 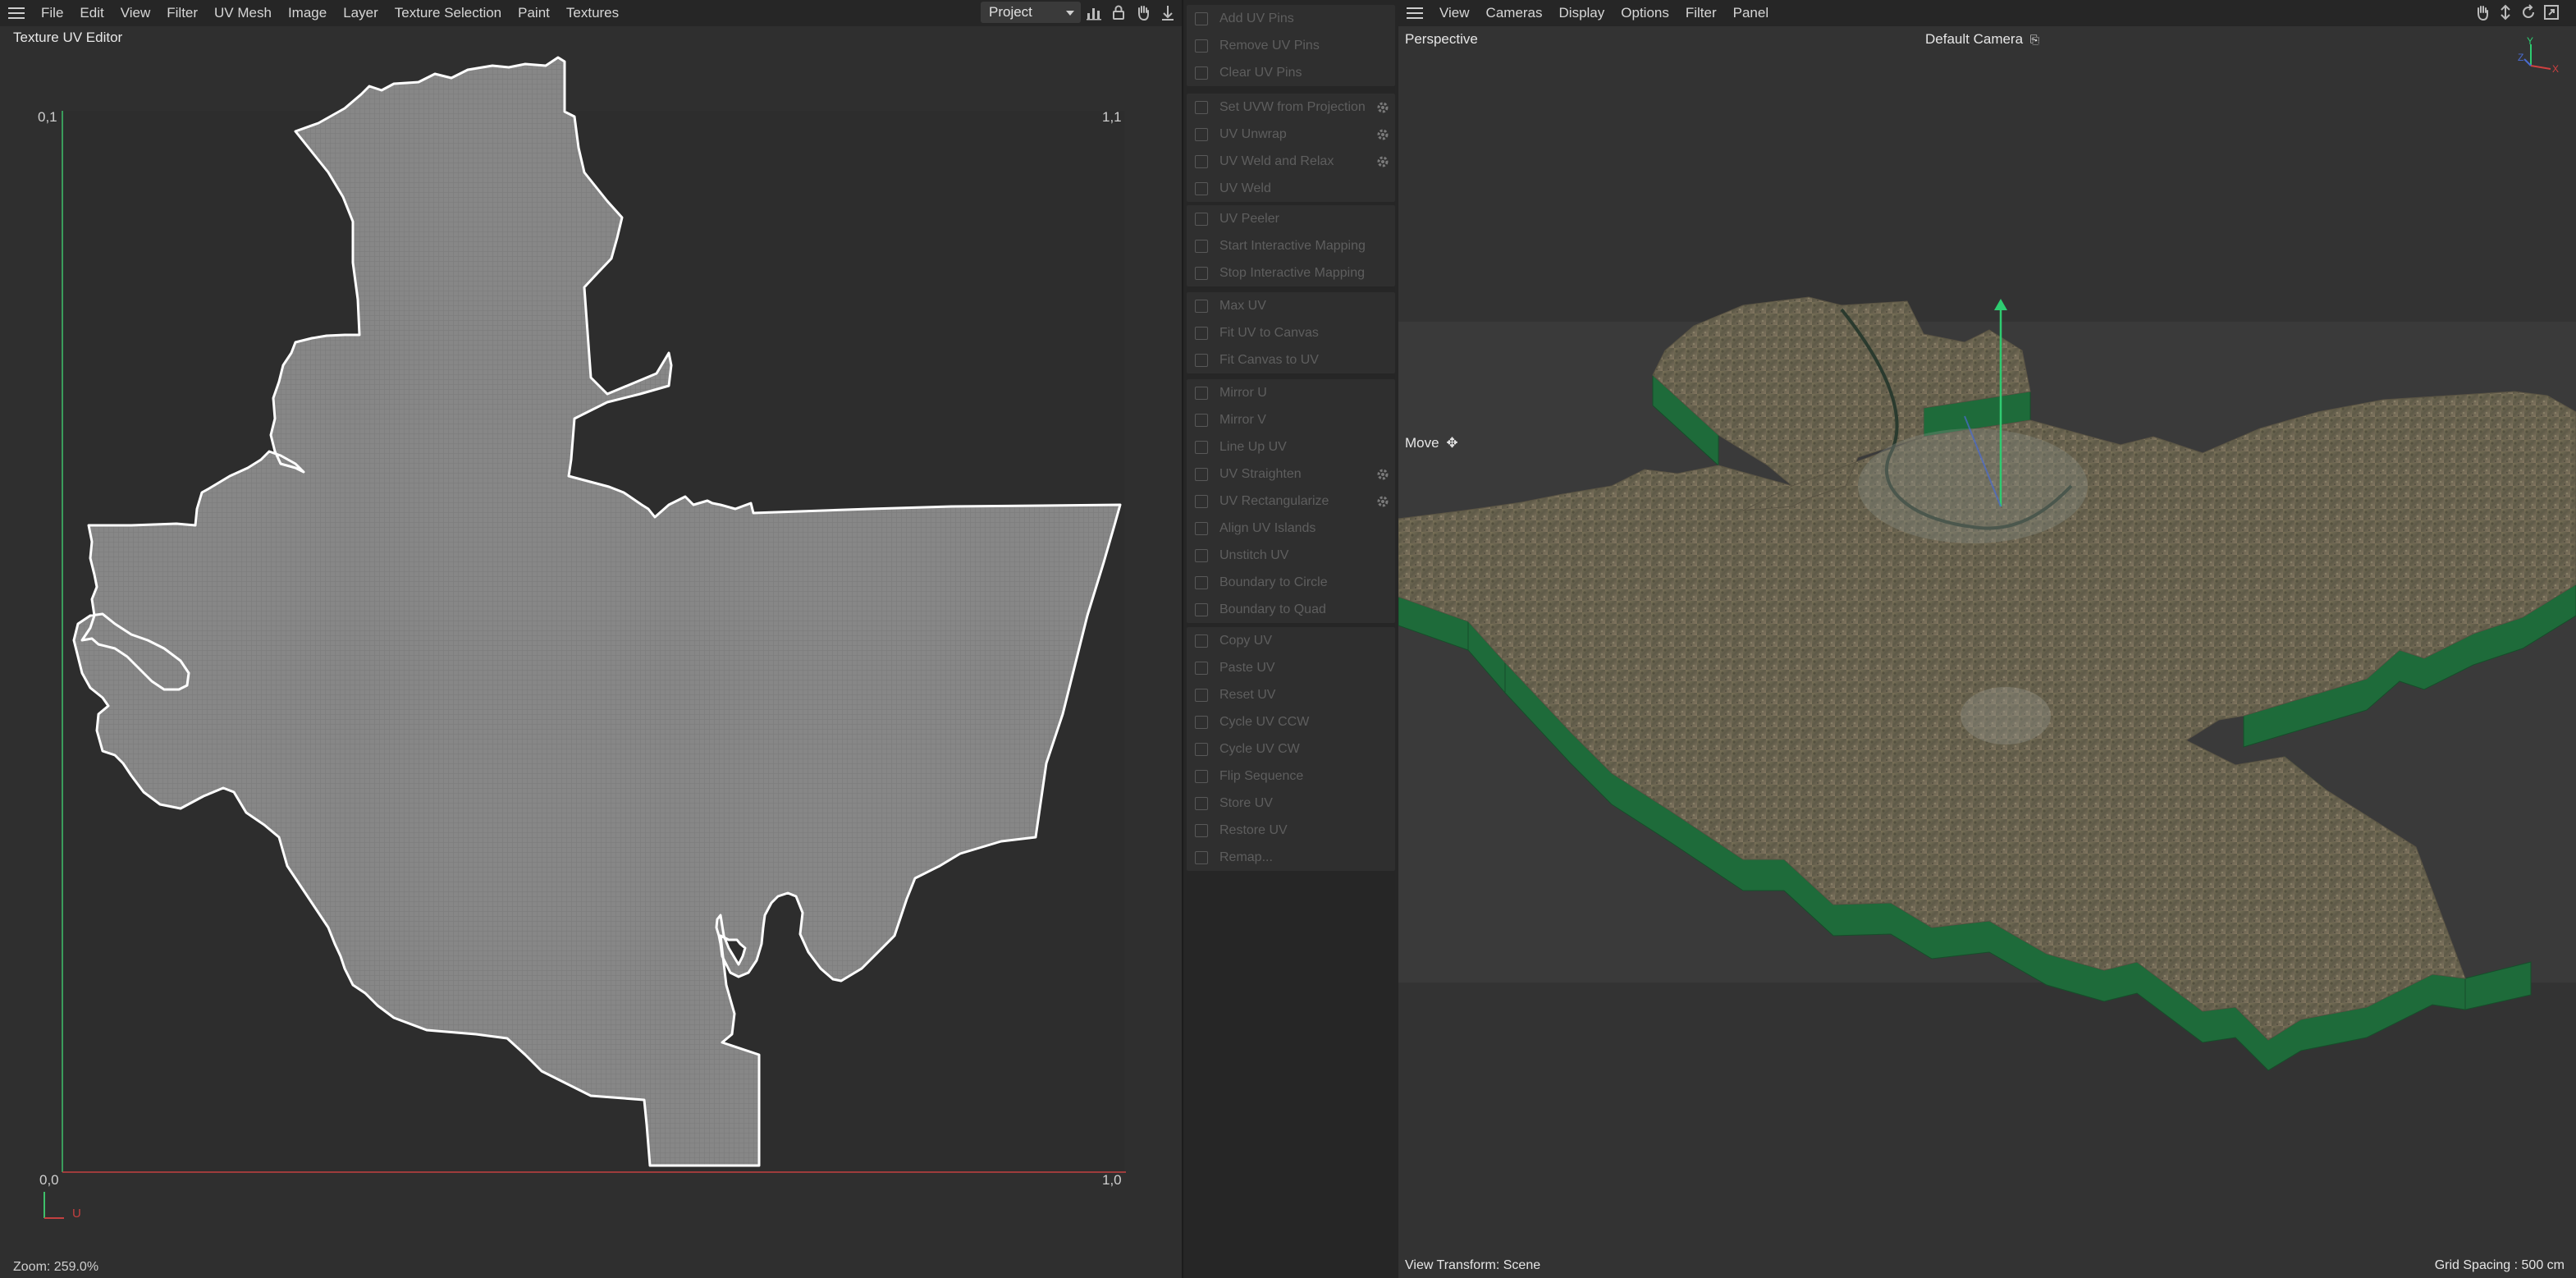 I want to click on menu-display: Display, so click(x=1582, y=13).